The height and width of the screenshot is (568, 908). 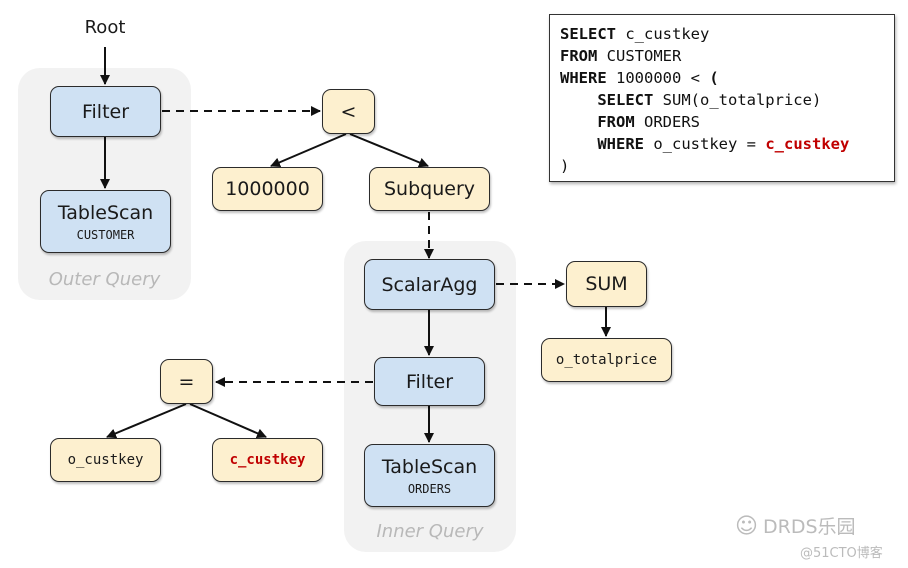 I want to click on o-totalprice-node: o_totalprice, so click(x=606, y=360).